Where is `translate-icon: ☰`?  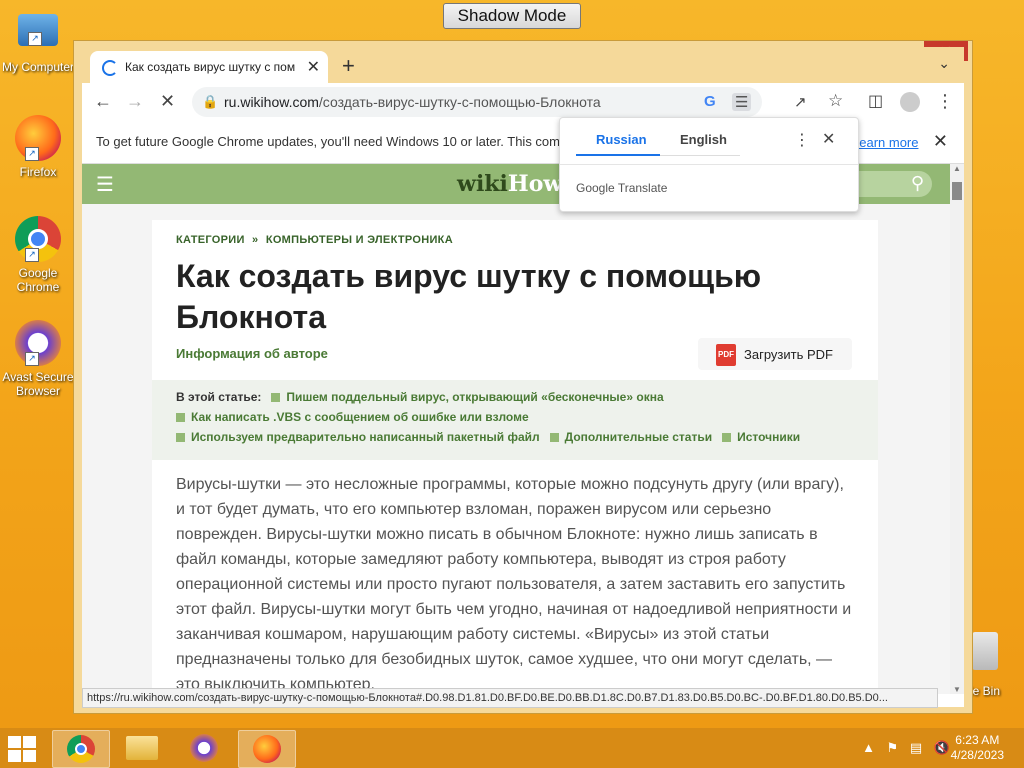 translate-icon: ☰ is located at coordinates (742, 102).